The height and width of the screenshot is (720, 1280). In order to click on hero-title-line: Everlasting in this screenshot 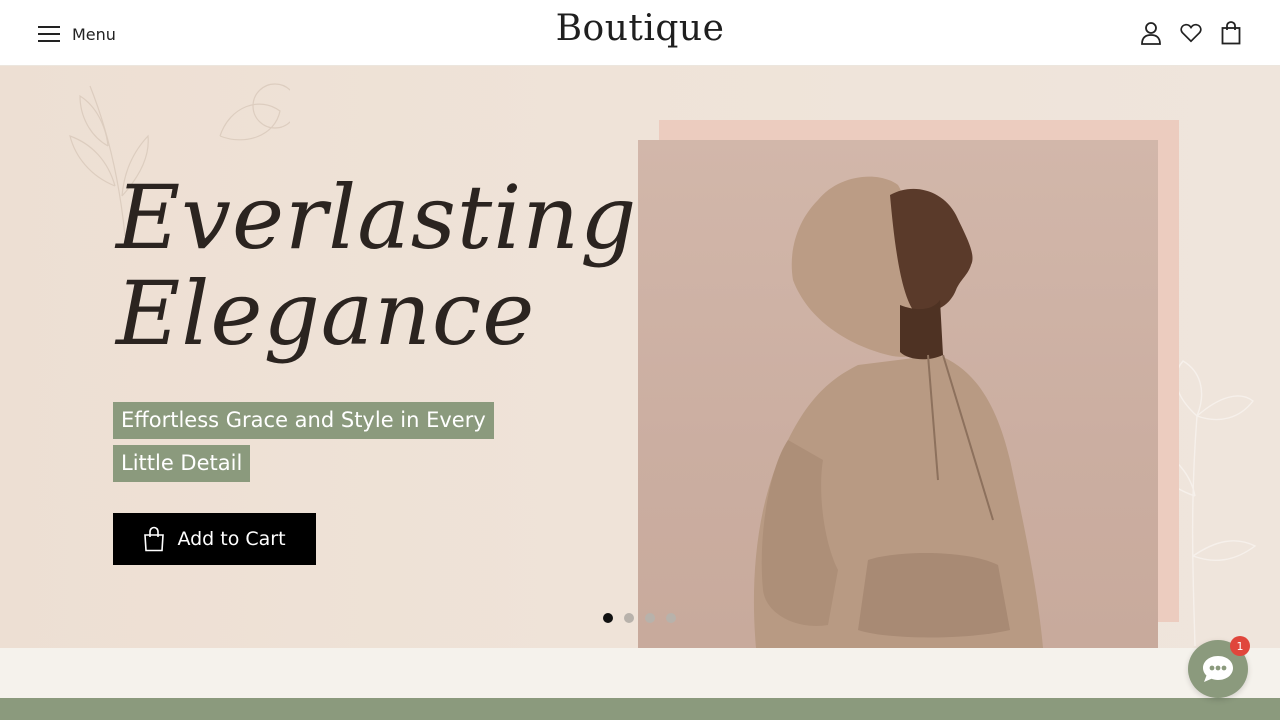, I will do `click(377, 217)`.